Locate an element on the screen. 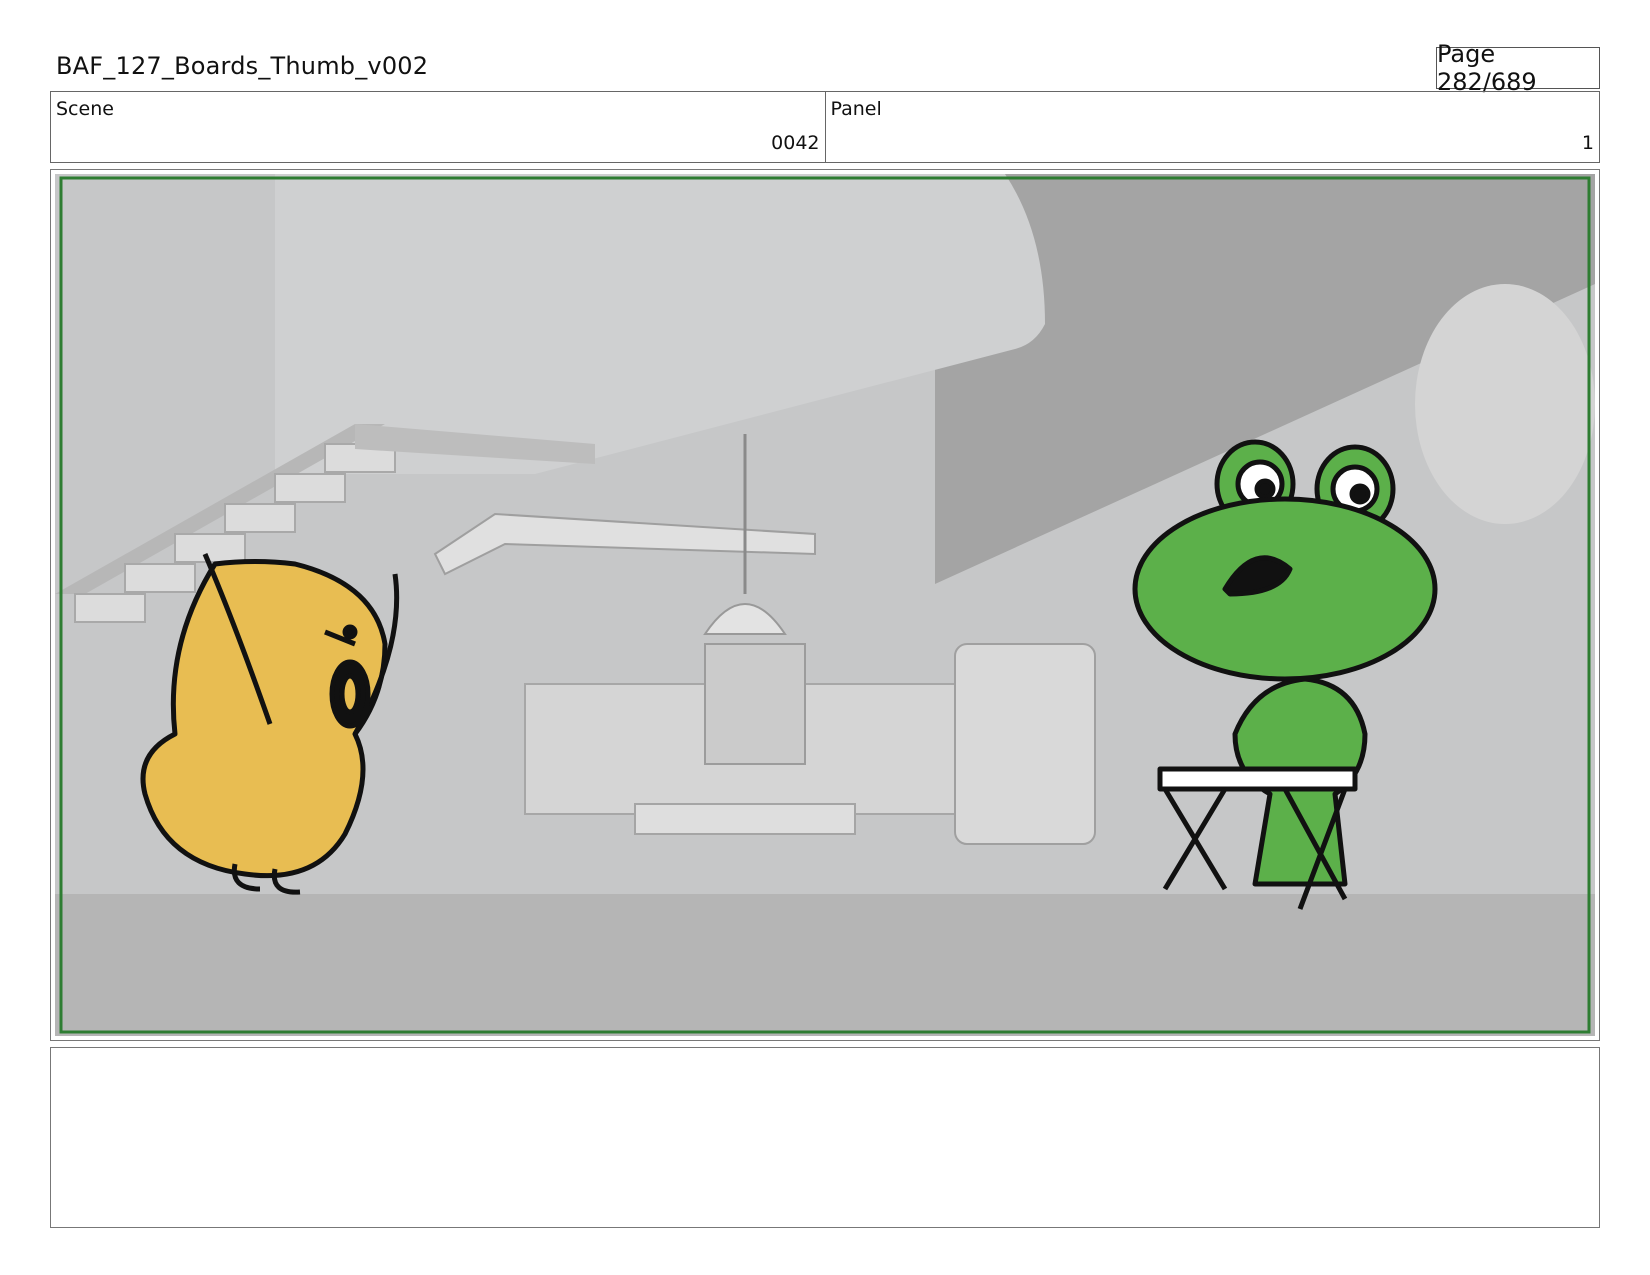  scene-panel-info: Scene 0042 Panel 1 is located at coordinates (825, 127).